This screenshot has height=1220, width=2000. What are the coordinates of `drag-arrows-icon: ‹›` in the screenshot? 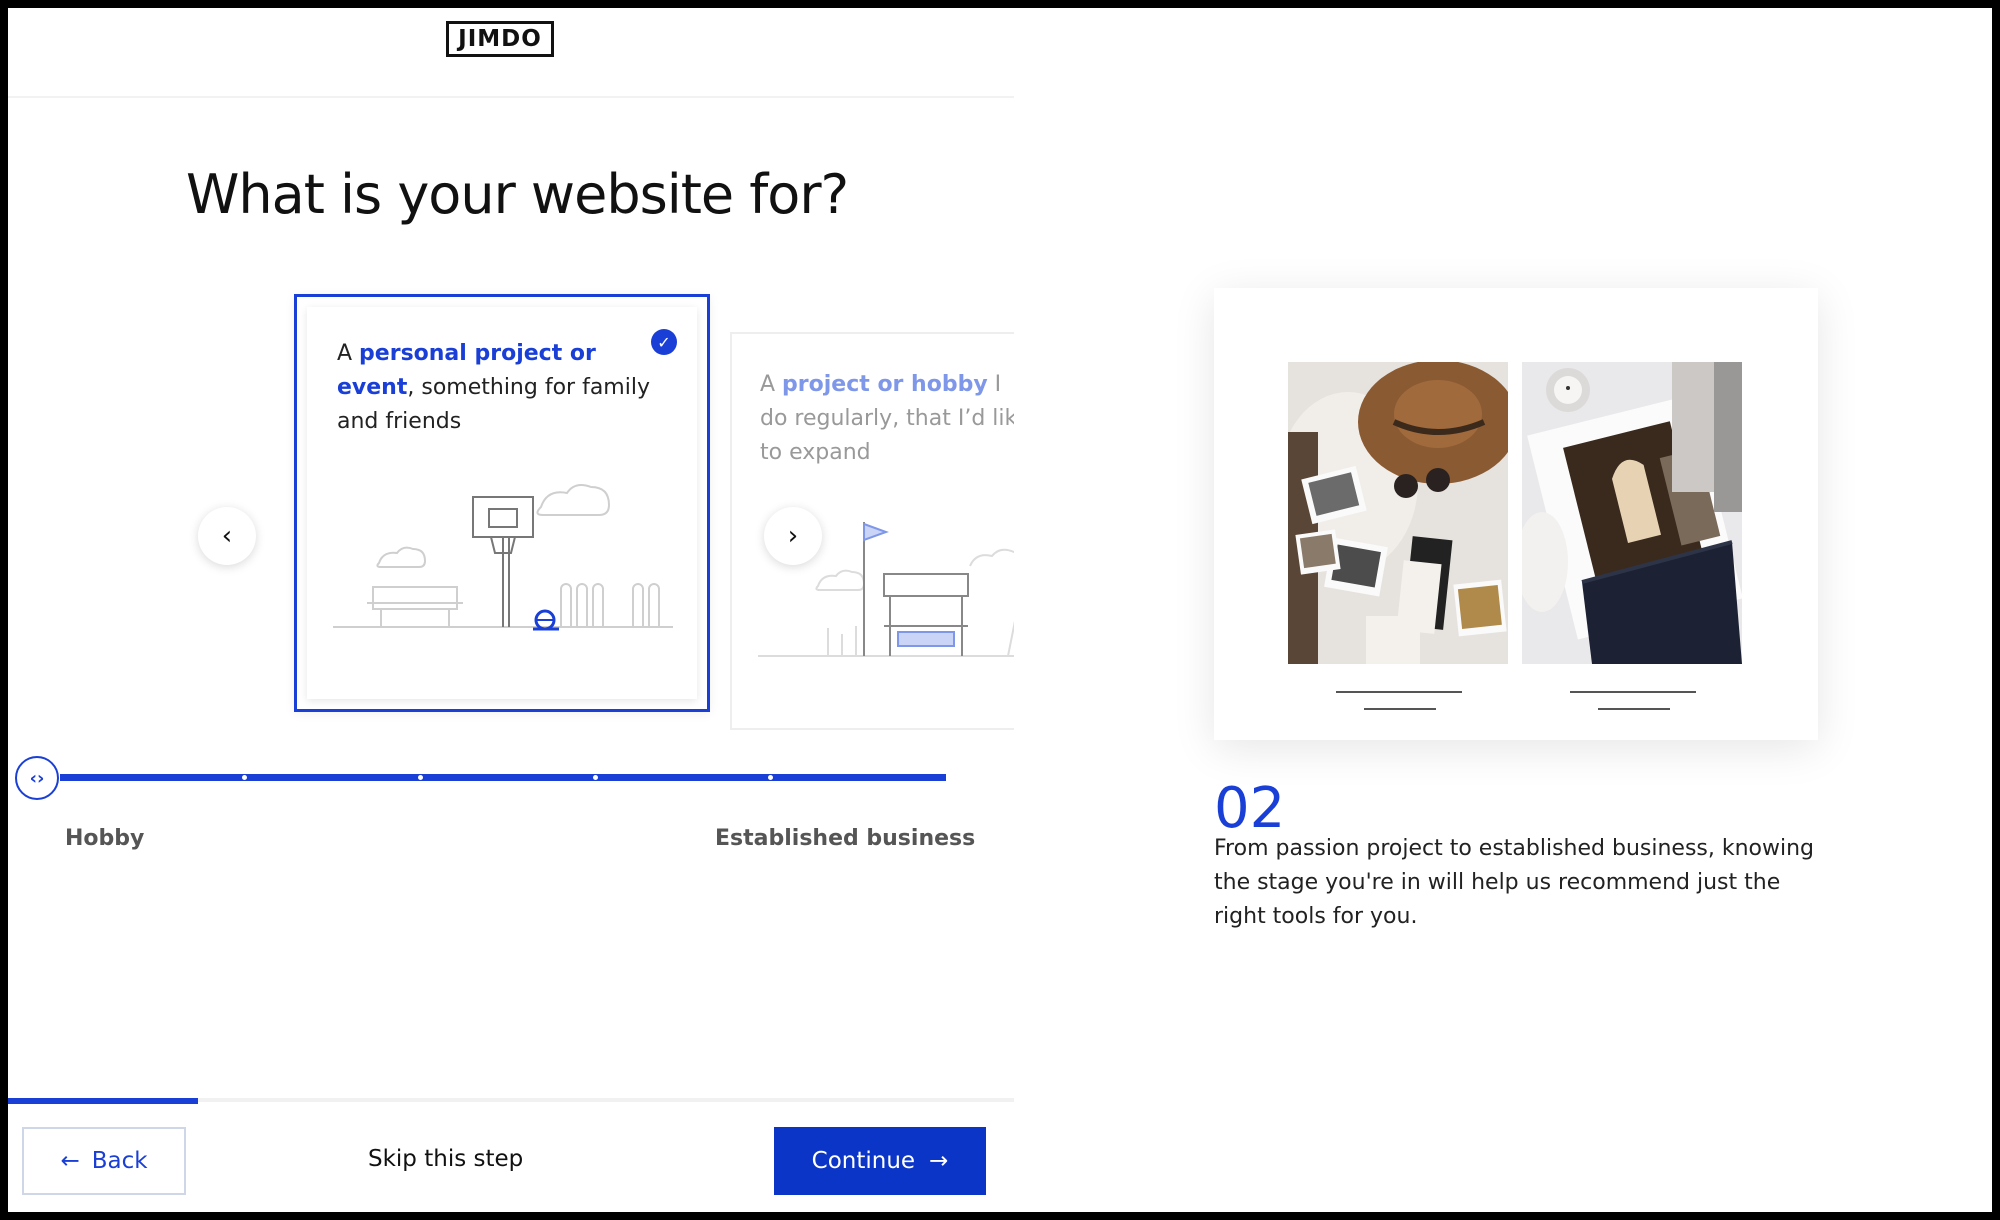 It's located at (37, 778).